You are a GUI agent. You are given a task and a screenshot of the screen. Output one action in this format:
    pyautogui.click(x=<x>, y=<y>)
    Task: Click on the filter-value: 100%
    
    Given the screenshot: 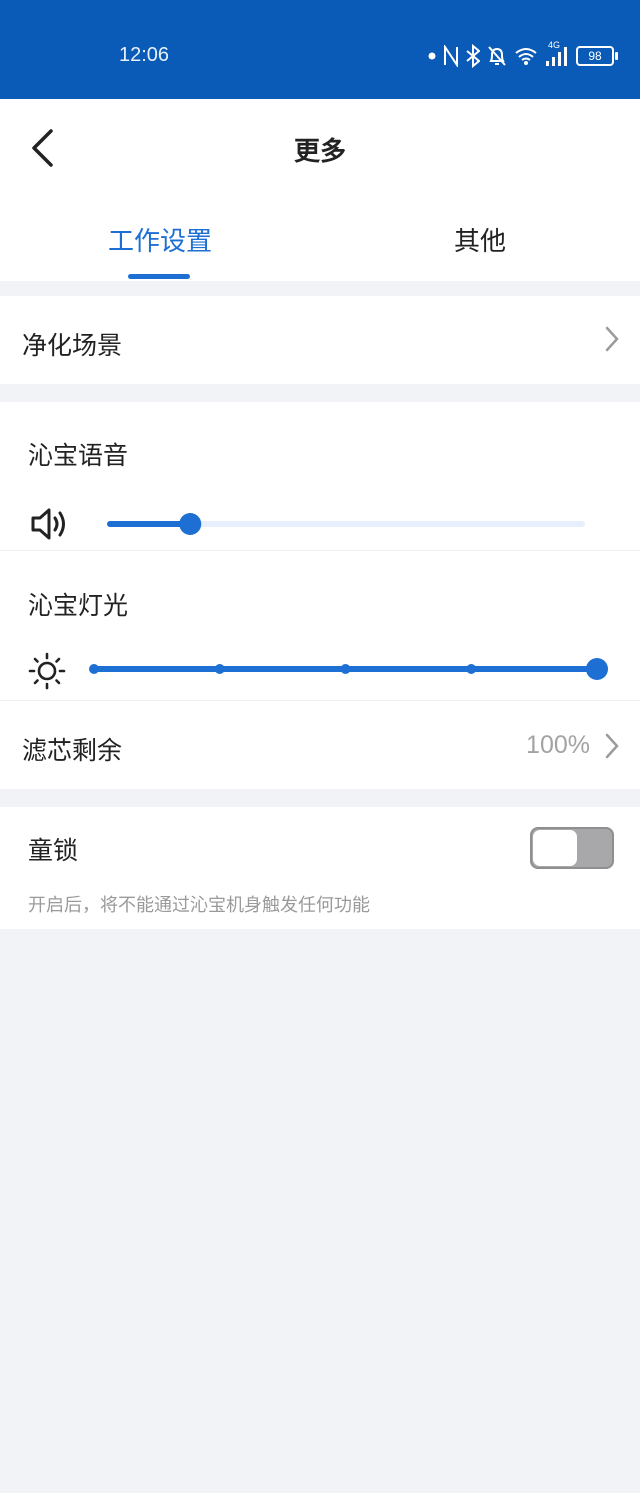 What is the action you would take?
    pyautogui.click(x=558, y=745)
    